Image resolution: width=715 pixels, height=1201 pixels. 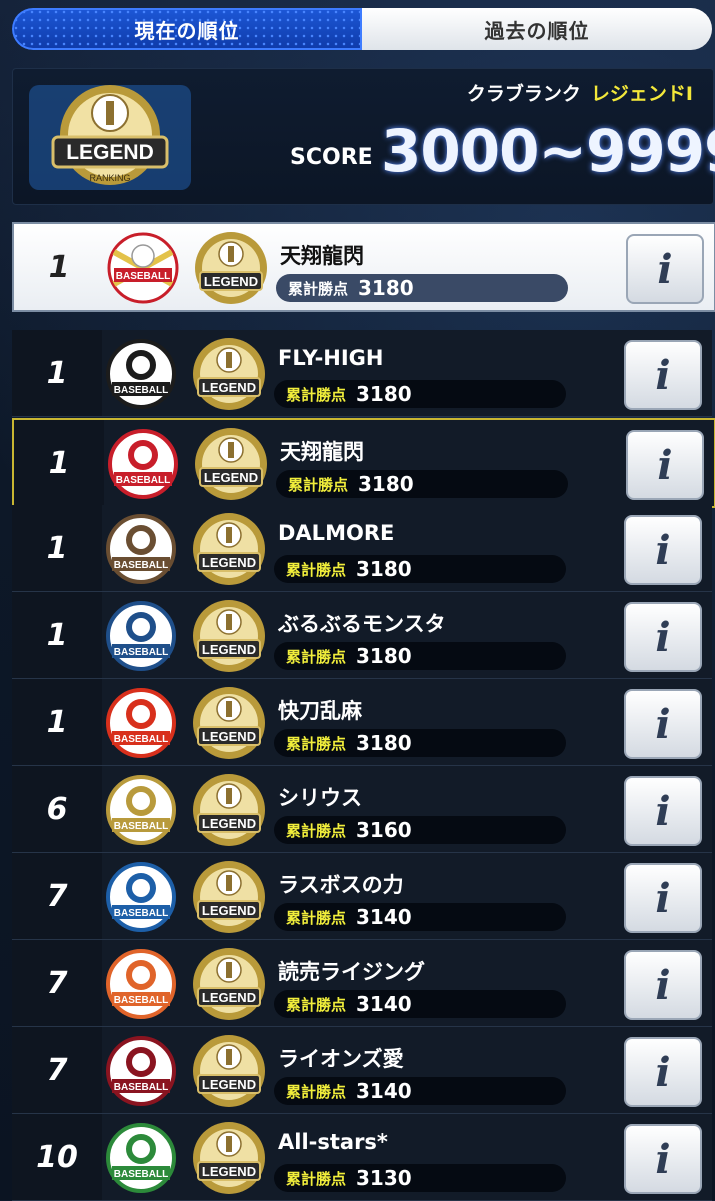 What do you see at coordinates (320, 711) in the screenshot?
I see `team-name: 快刀乱麻` at bounding box center [320, 711].